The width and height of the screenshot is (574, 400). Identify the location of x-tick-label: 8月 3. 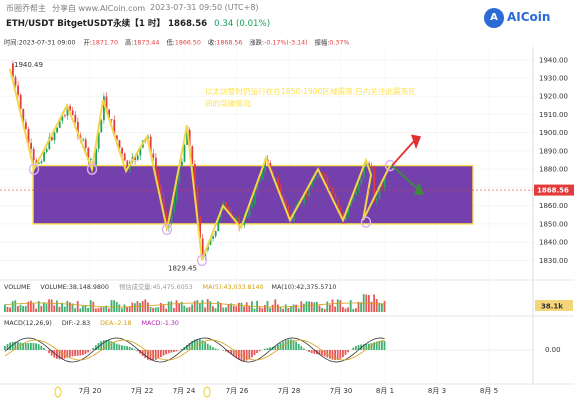
(437, 391).